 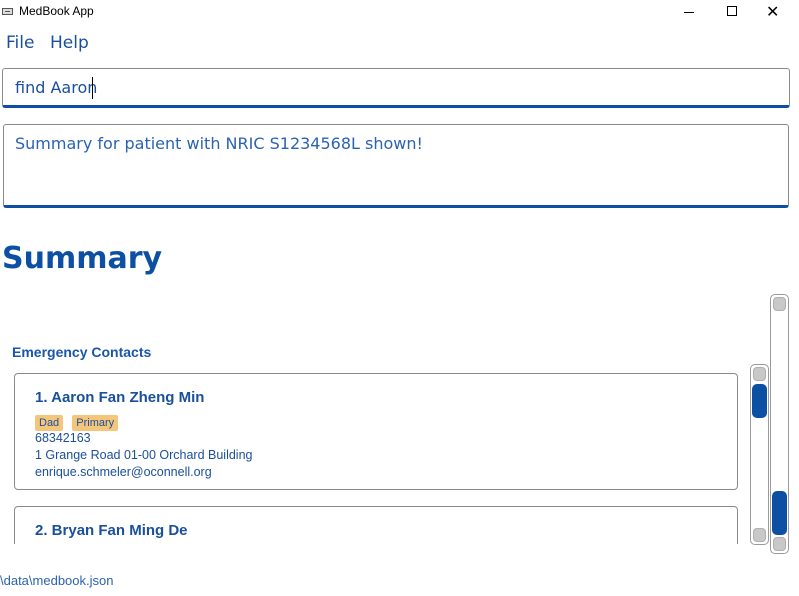 I want to click on status-bar-path: \data\medbook.json, so click(x=57, y=580).